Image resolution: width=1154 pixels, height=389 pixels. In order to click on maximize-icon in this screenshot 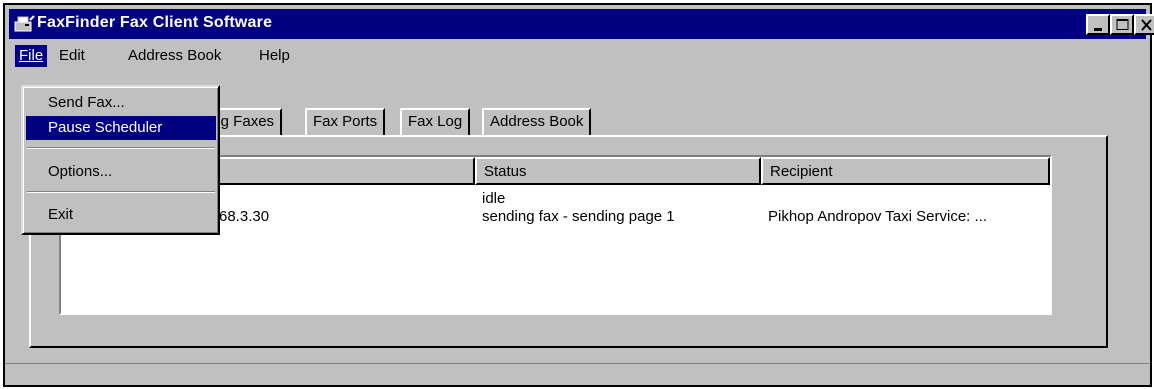, I will do `click(1122, 24)`.